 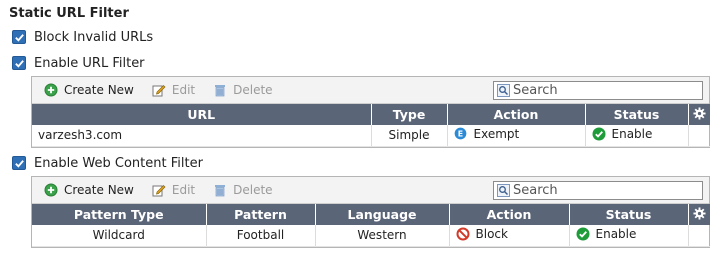 I want to click on exempt-badge-icon: E, so click(x=461, y=134).